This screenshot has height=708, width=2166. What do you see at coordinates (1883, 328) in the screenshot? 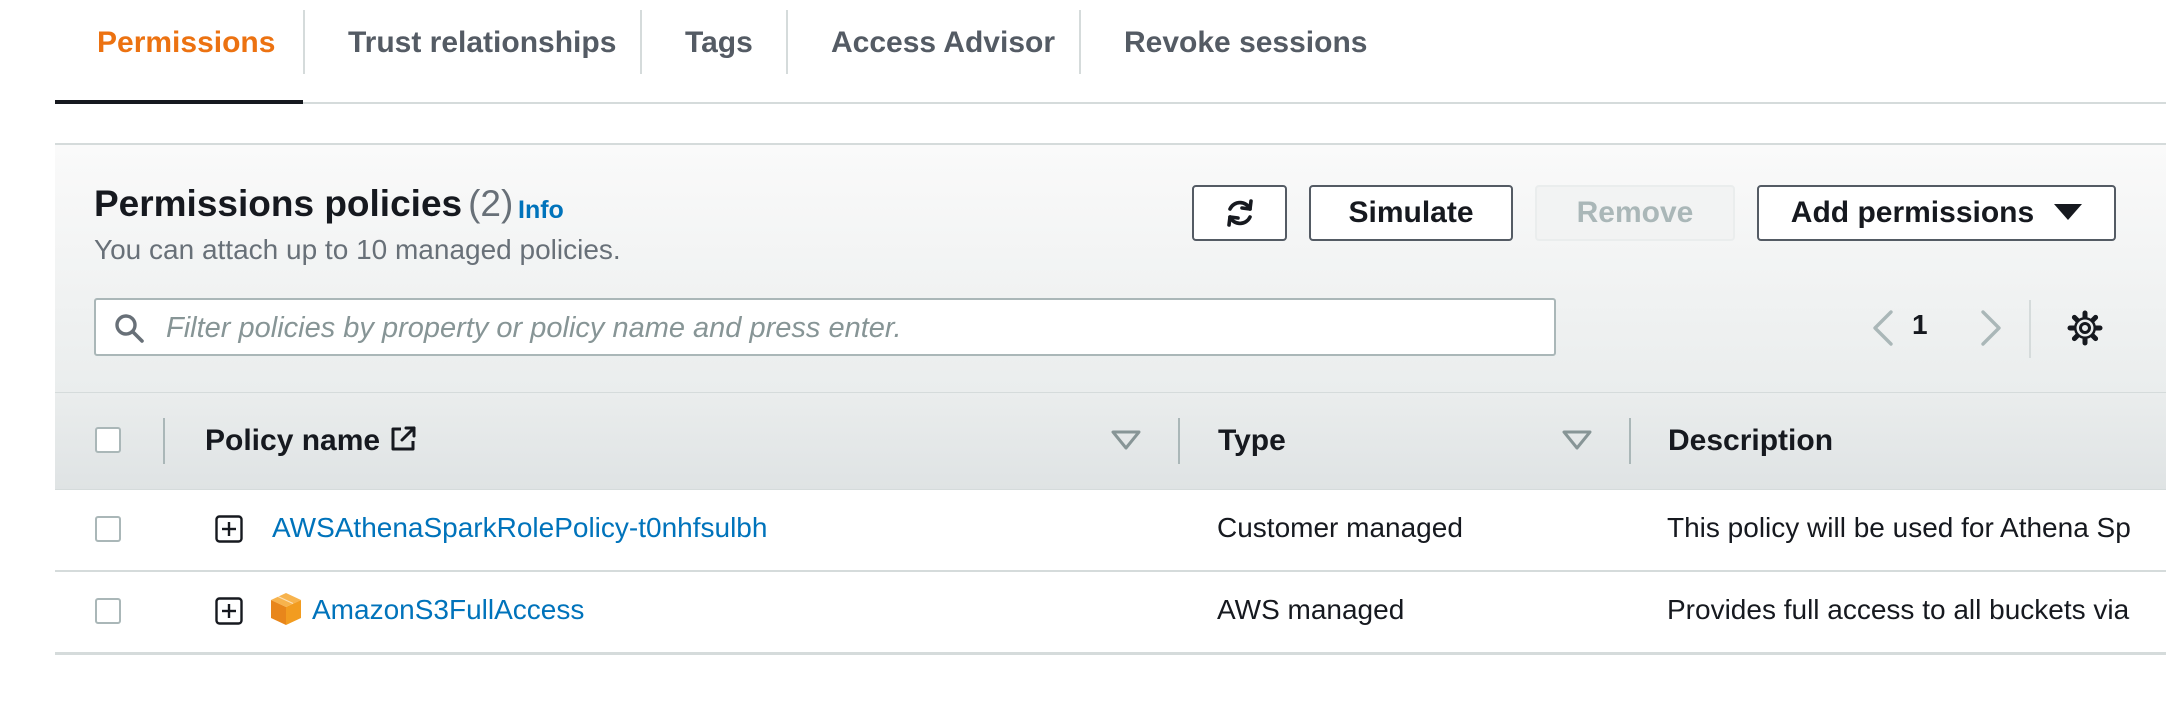
I see `previous-page-icon` at bounding box center [1883, 328].